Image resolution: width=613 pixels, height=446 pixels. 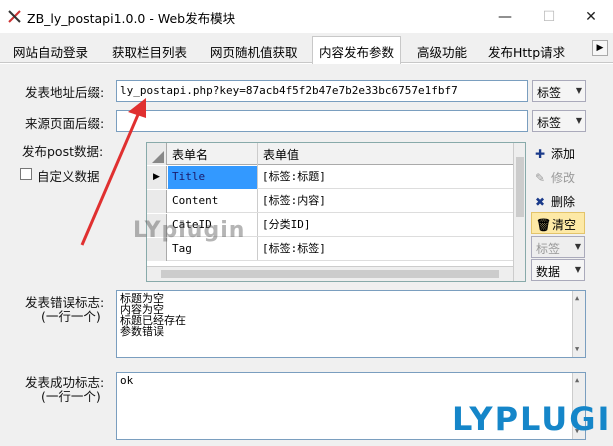 I want to click on textarea-scrollbar: ▲ ▼, so click(x=578, y=324).